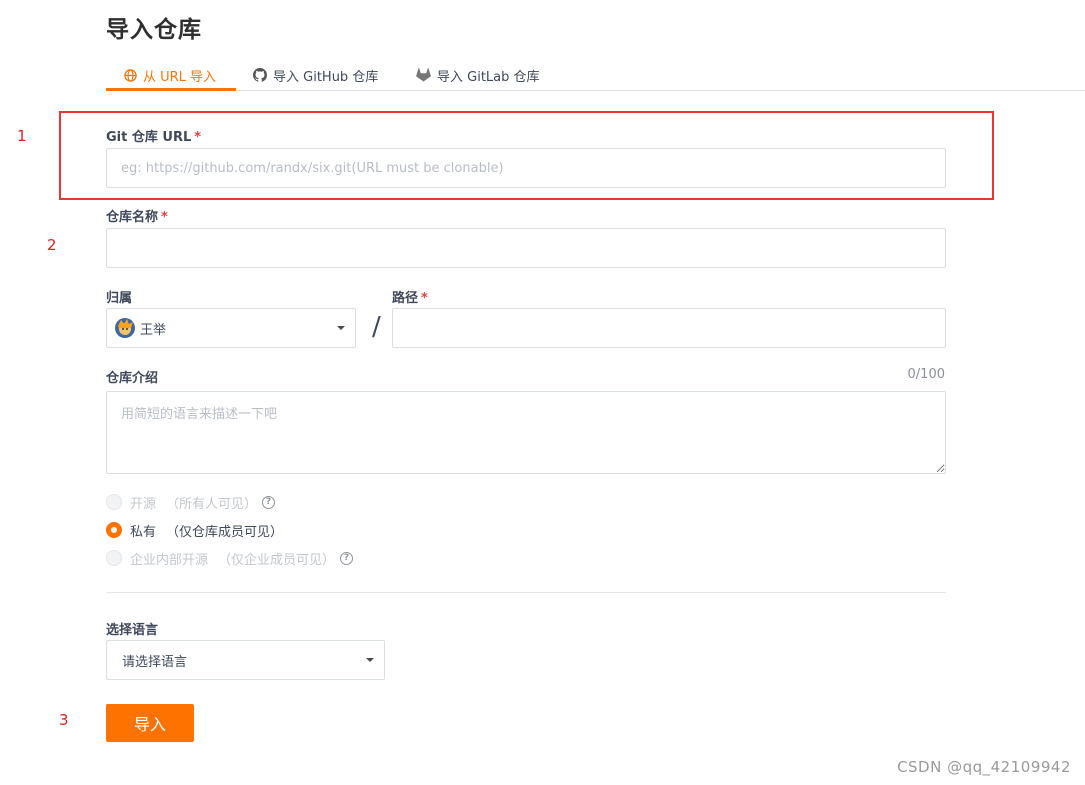  I want to click on git-url-input, so click(526, 168).